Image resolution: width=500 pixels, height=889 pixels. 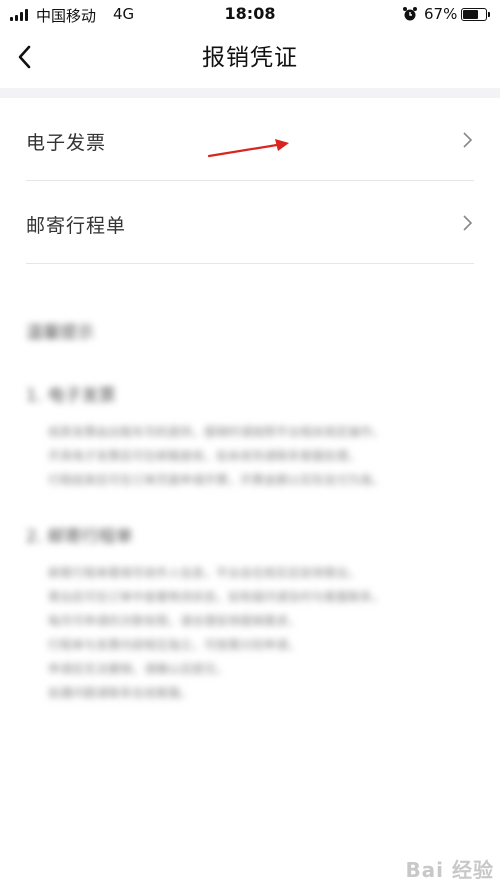 What do you see at coordinates (204, 456) in the screenshot?
I see `help-line: 开具电子发票后可在邮箱查收，如未收到请联系客服处理，` at bounding box center [204, 456].